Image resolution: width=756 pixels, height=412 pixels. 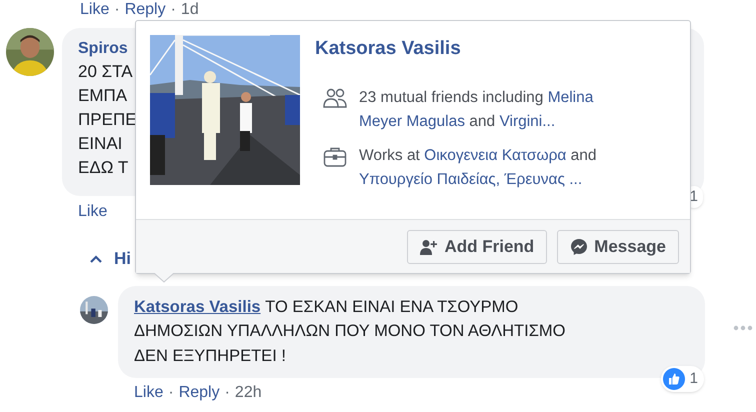 What do you see at coordinates (350, 331) in the screenshot?
I see `comment-text: Katsoras Vasilis ΤΟ ΕΣΚΑΝ ΕΙΝΑΙ ΕΝΑ ΤΣΟΥΡΜΟ ΔΗΜΟΣΙΩΝ ΥΠΑΛΛΗΛΩΝ ΠΟΥ ΜΟΝΟ ΤΟΝ ΑΘΛΗΤΙΣΜΟ ΔΕΝ ΕΞΥΠΗΡΕΤΕΙ !` at bounding box center [350, 331].